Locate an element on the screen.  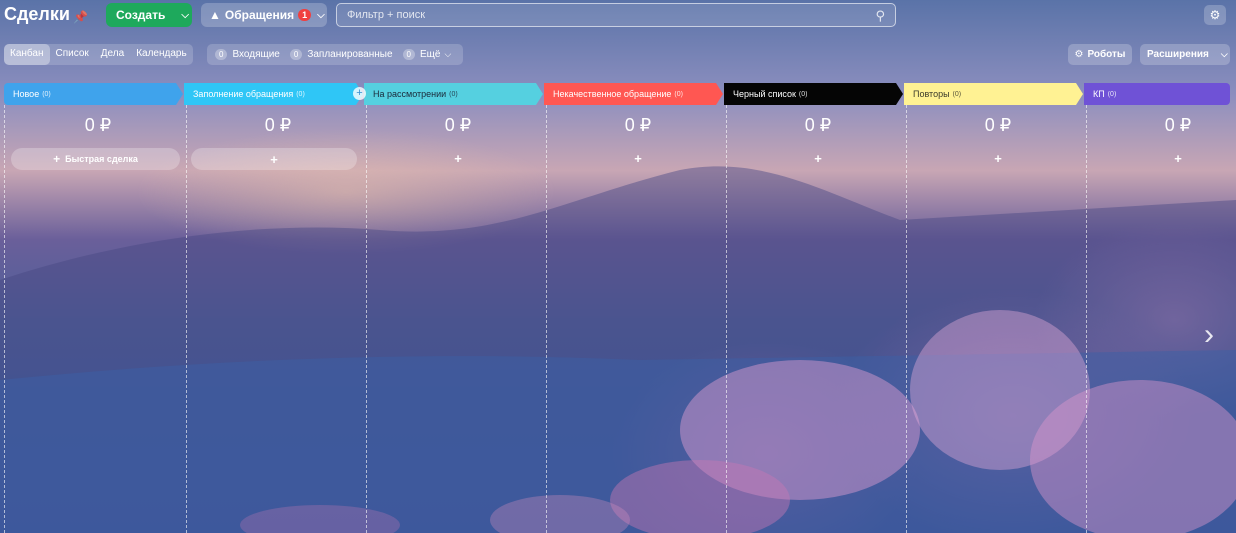
stage-header-4: Черный список (0) is located at coordinates (813, 94).